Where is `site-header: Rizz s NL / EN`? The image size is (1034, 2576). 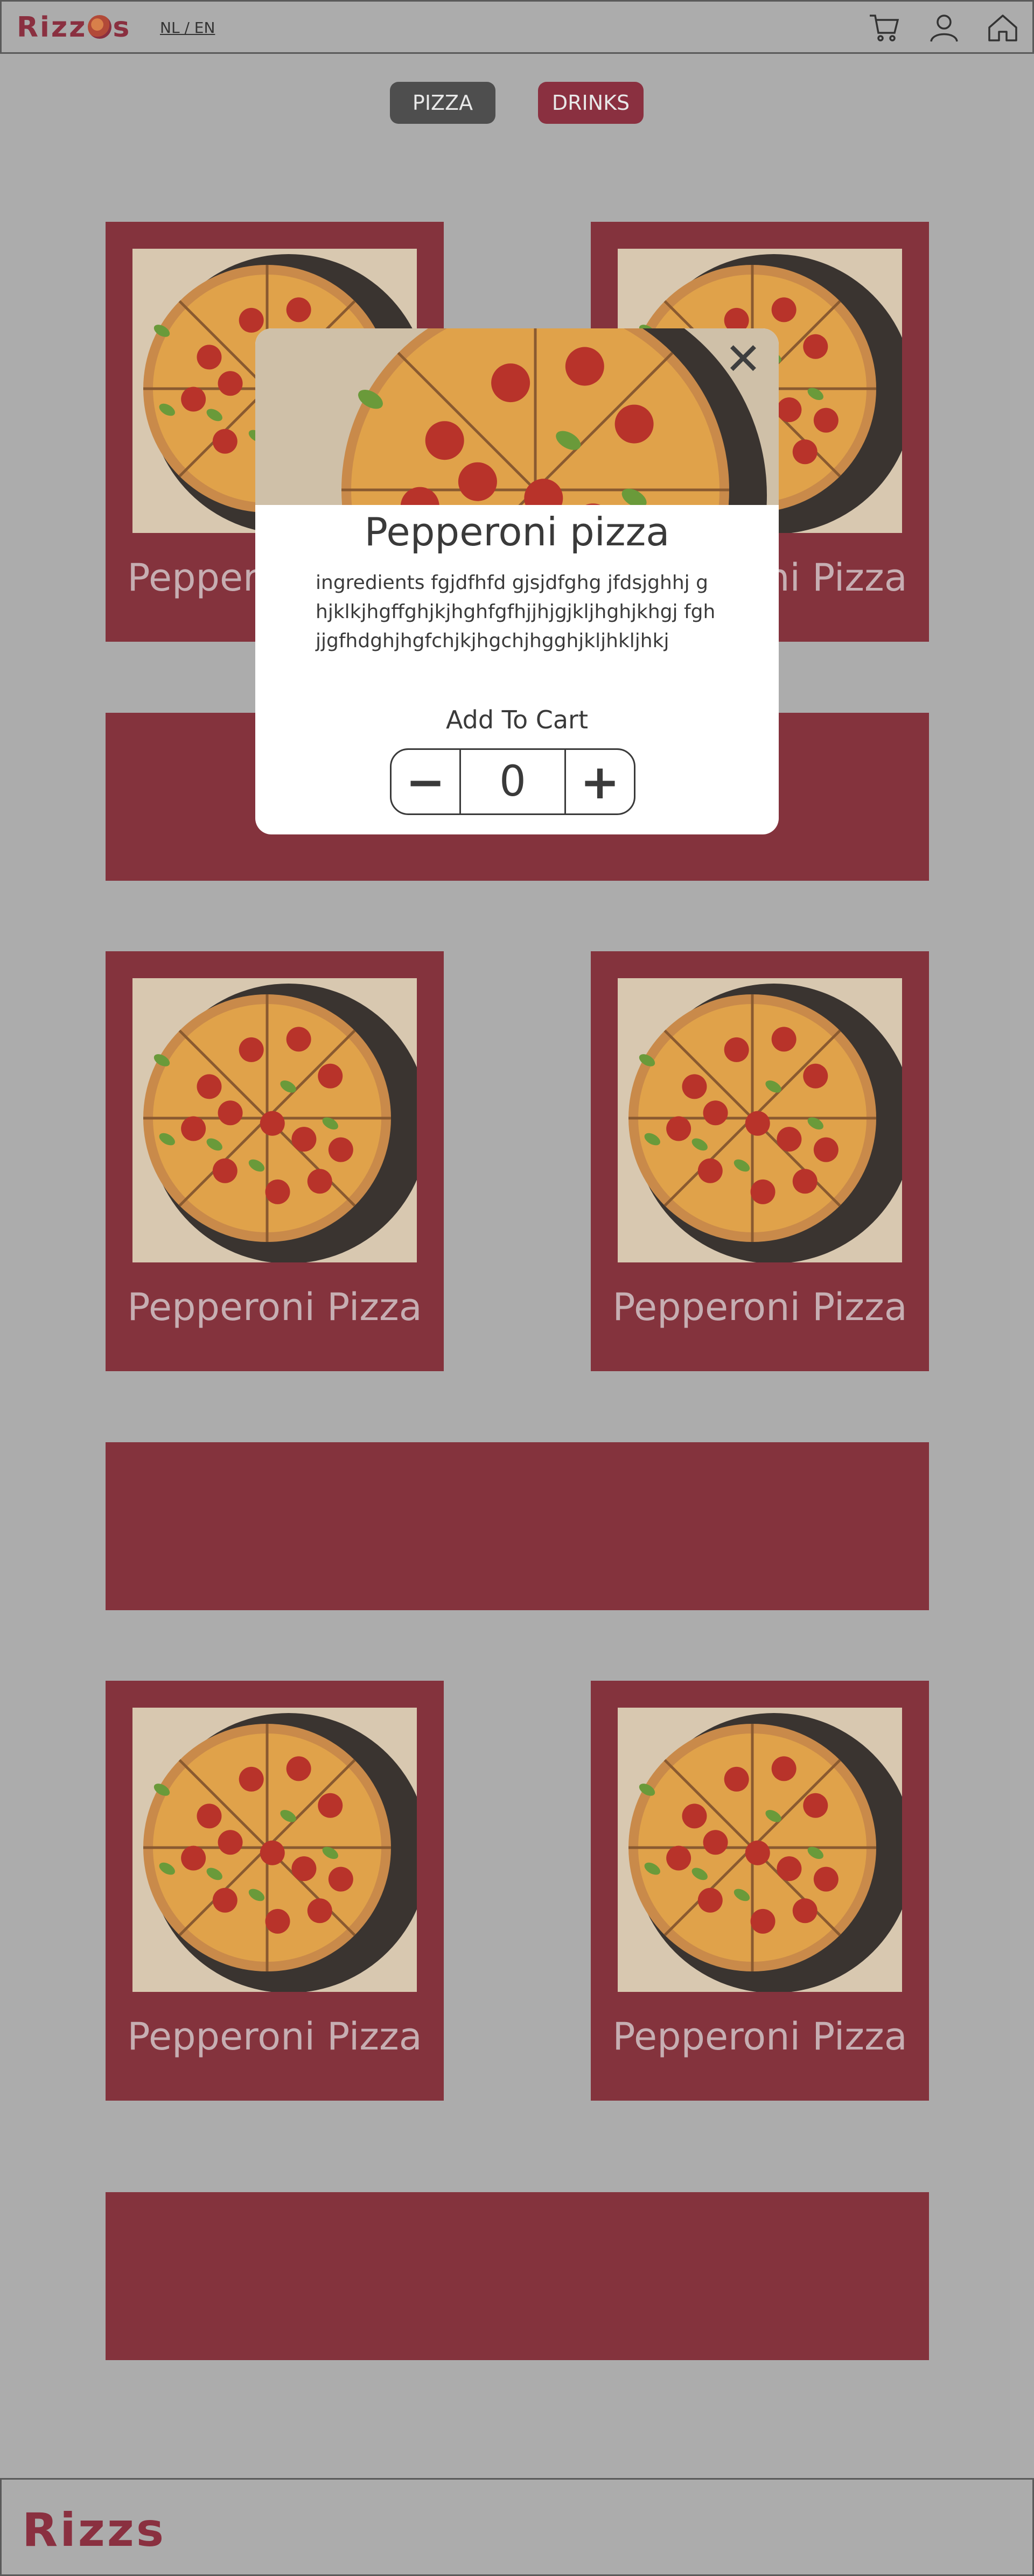
site-header: Rizz s NL / EN is located at coordinates (517, 27).